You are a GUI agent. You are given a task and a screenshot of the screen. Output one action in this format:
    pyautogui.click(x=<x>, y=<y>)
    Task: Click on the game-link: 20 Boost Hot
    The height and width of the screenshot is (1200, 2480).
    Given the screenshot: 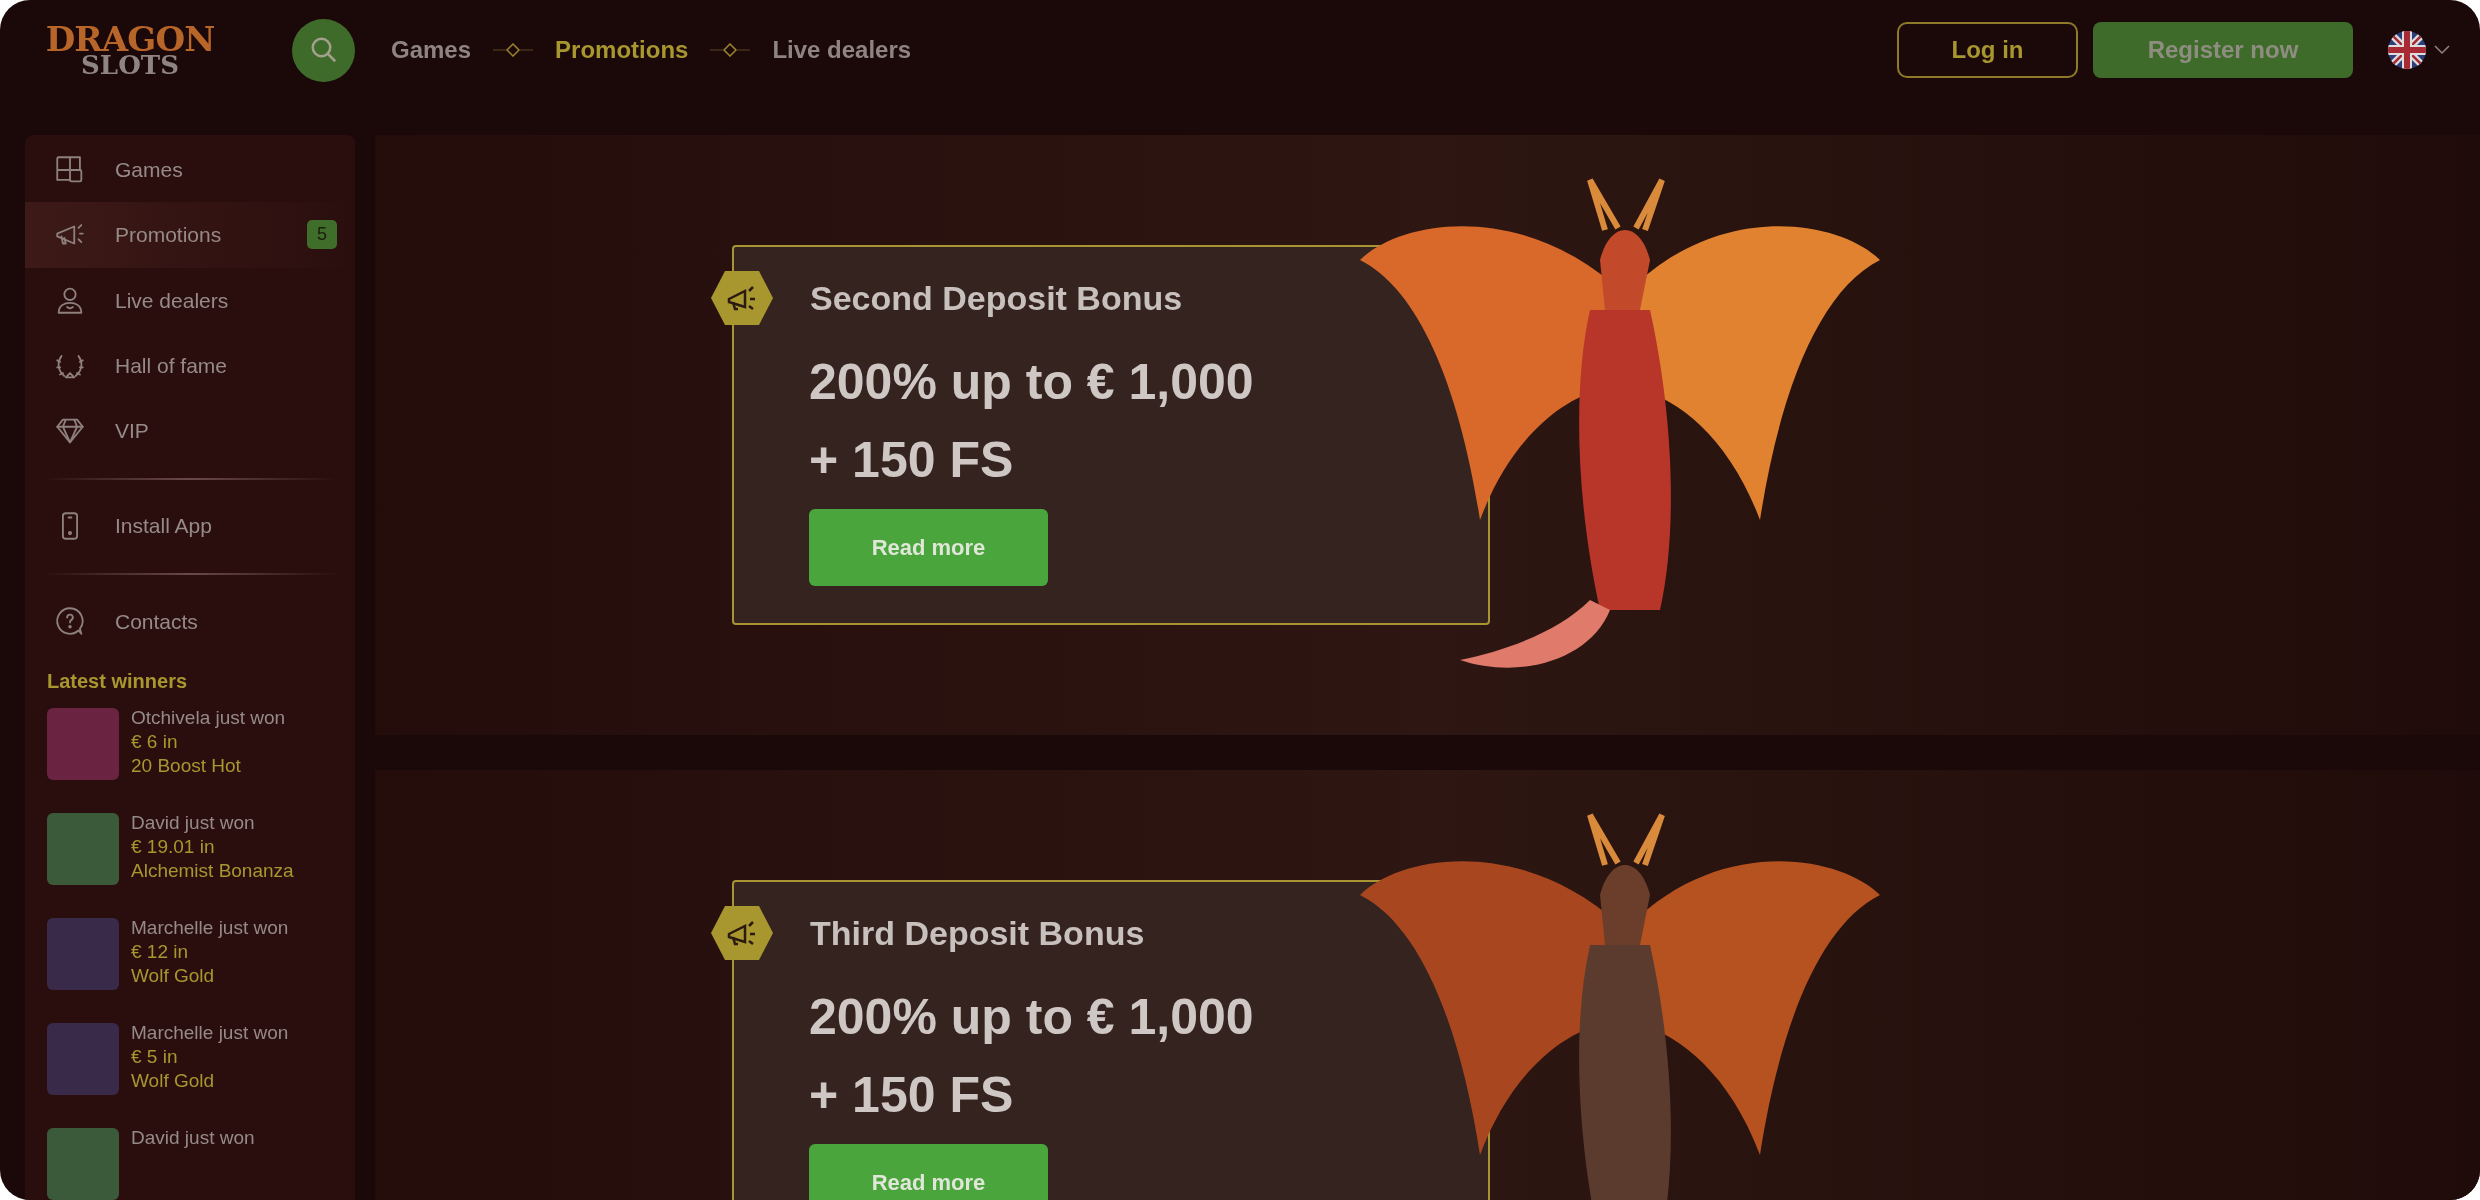 What is the action you would take?
    pyautogui.click(x=208, y=766)
    